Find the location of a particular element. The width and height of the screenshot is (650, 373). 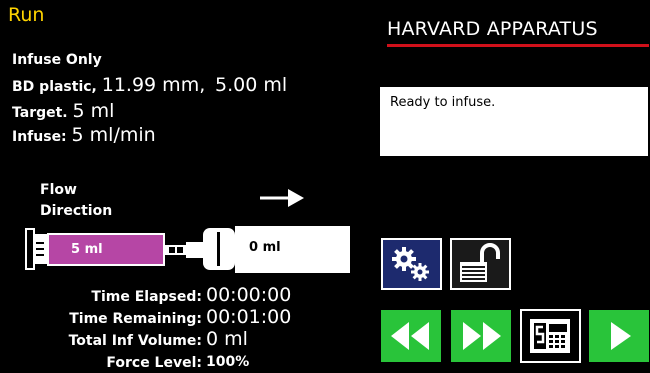

rewind-button is located at coordinates (411, 336).